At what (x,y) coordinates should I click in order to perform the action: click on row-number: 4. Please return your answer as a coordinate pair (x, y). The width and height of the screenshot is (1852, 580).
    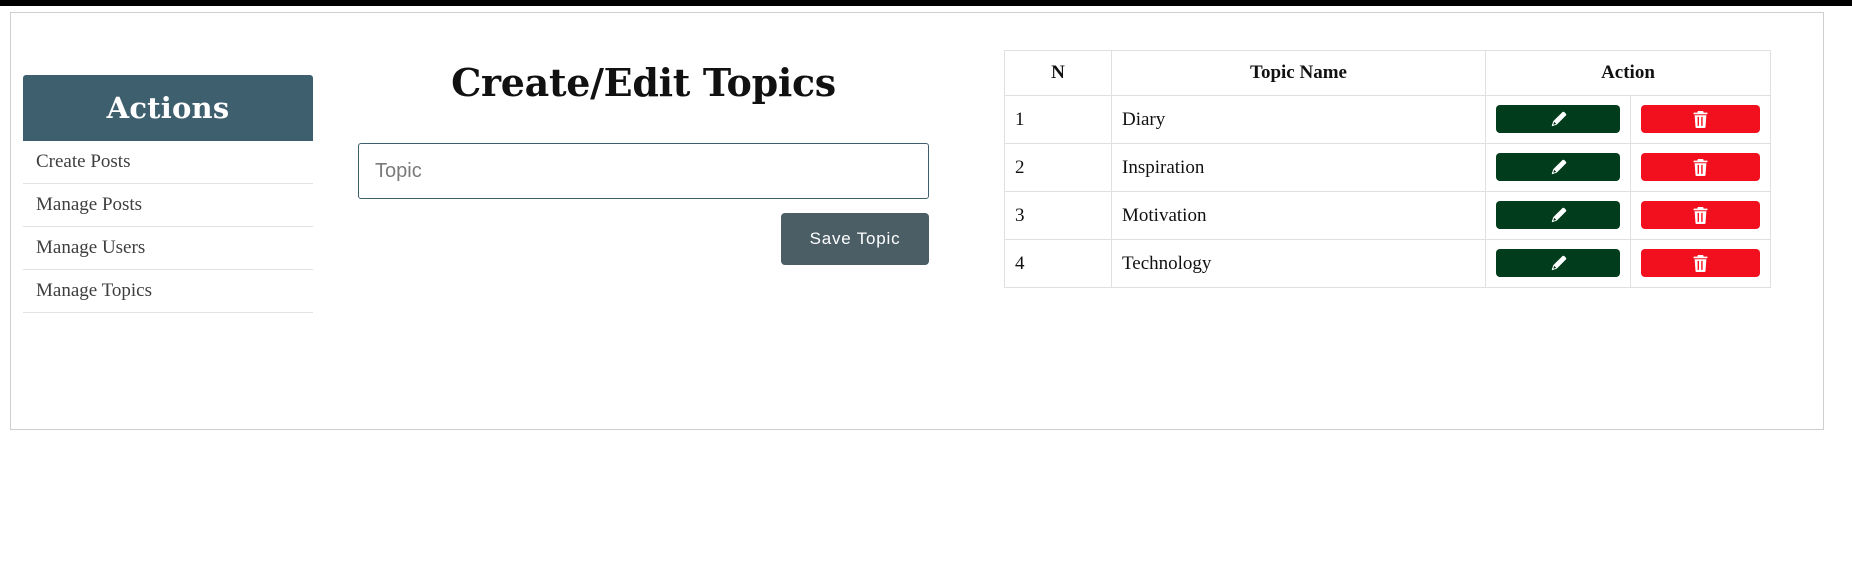
    Looking at the image, I should click on (1058, 263).